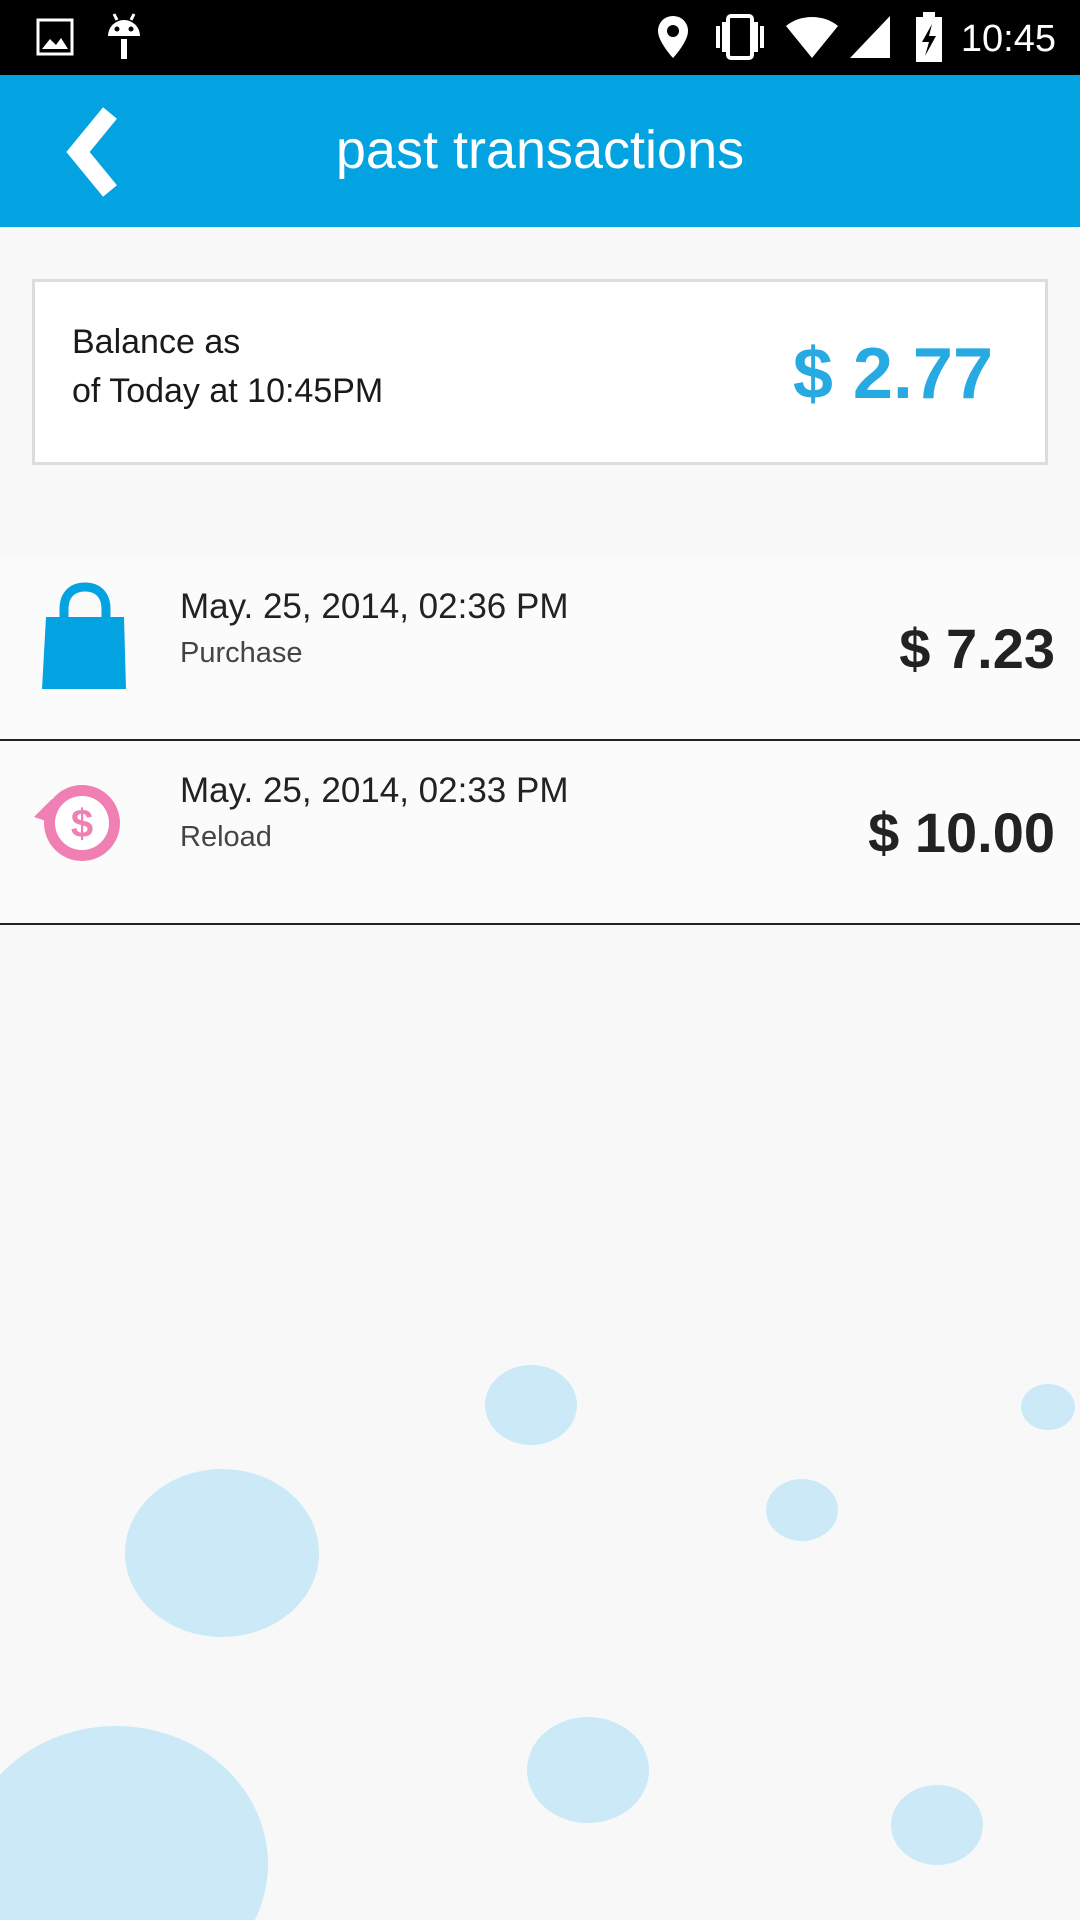 The width and height of the screenshot is (1080, 1920). What do you see at coordinates (673, 37) in the screenshot?
I see `location-icon` at bounding box center [673, 37].